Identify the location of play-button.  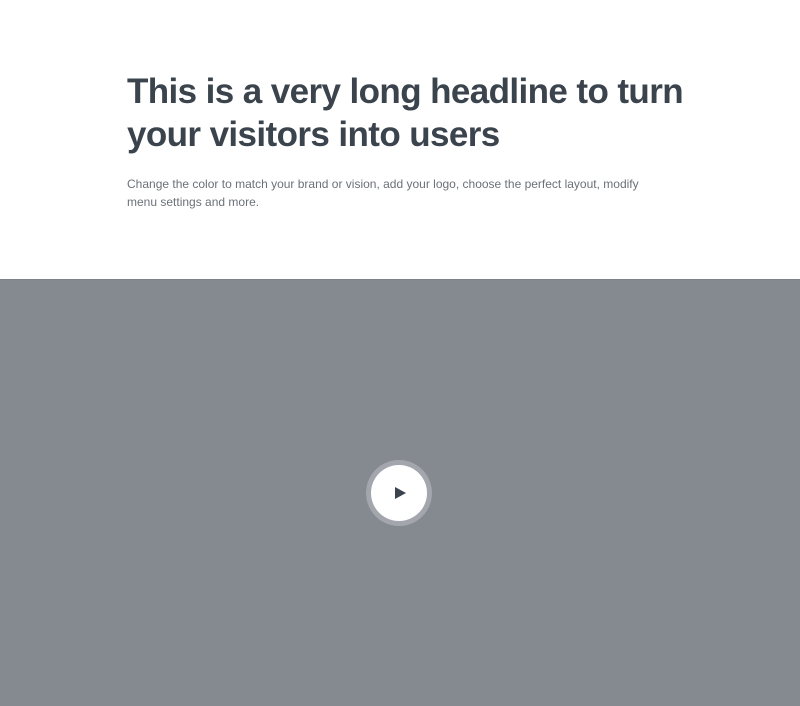
(399, 493).